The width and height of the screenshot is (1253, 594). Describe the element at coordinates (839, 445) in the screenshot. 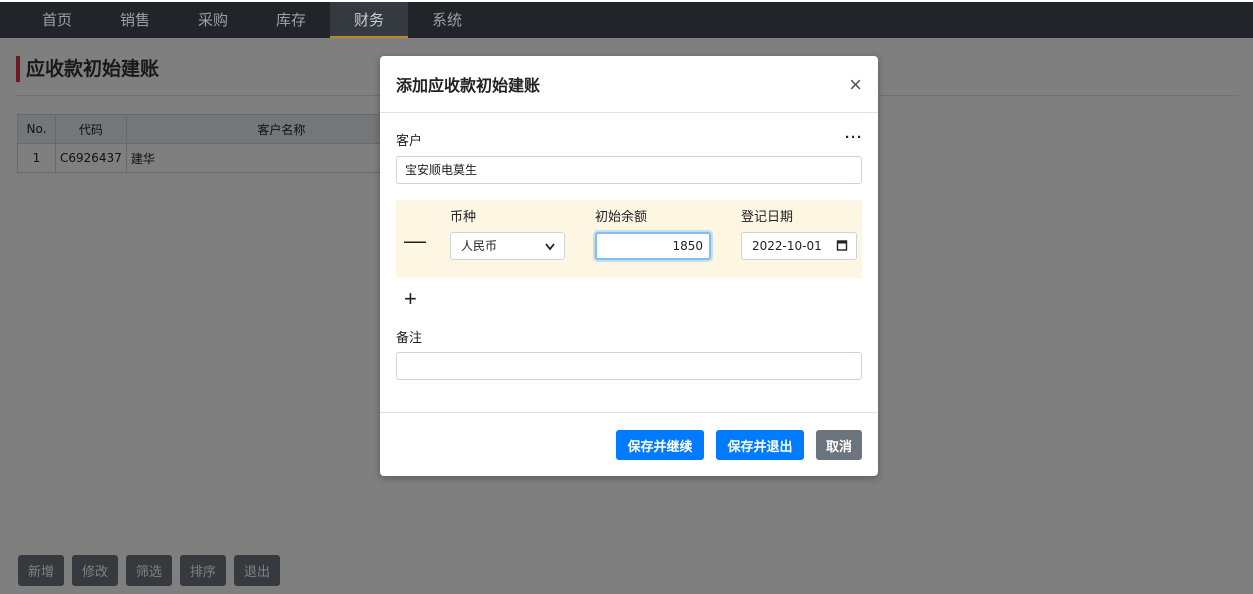

I see `cancel-button: 取消` at that location.